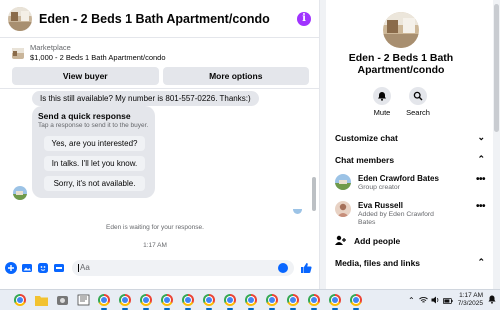 The width and height of the screenshot is (500, 310). What do you see at coordinates (470, 303) in the screenshot?
I see `clock-date: 7/3/2025` at bounding box center [470, 303].